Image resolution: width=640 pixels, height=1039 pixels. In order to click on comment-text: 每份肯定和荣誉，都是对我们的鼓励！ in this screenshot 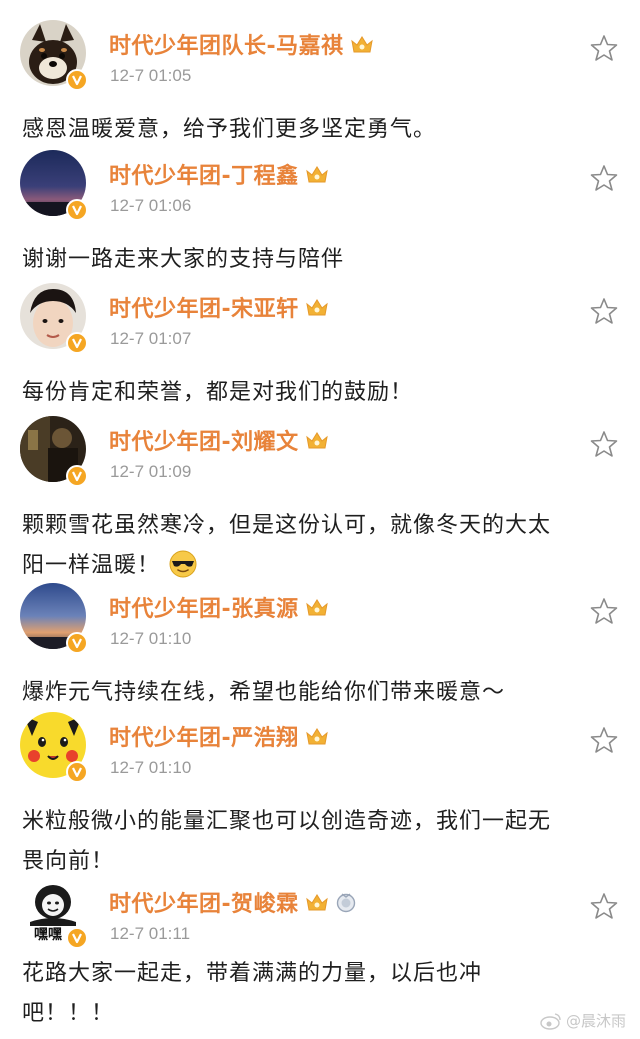, I will do `click(317, 393)`.